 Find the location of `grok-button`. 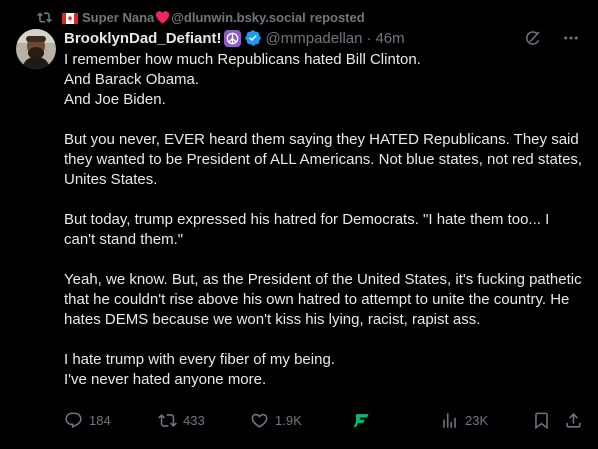

grok-button is located at coordinates (364, 420).